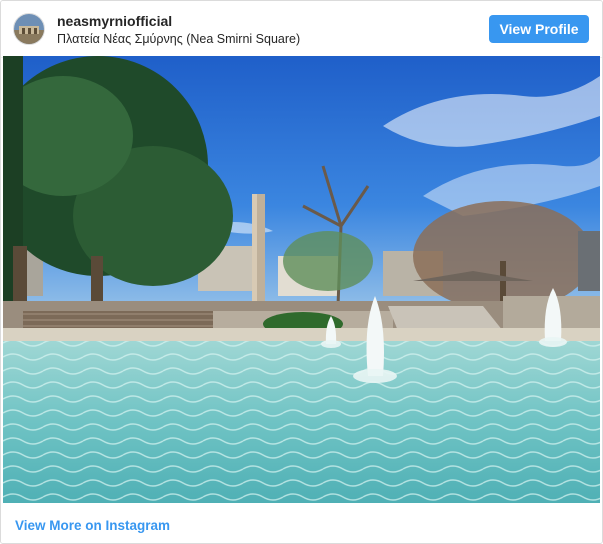  Describe the element at coordinates (178, 39) in the screenshot. I see `location-label: Πλατεία Νέας Σμύρνης (Nea Smirni Square)` at that location.